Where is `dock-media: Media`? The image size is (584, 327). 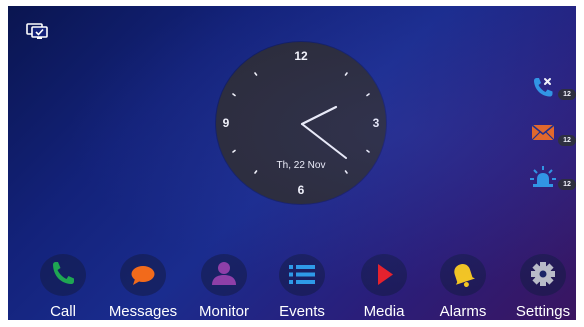
dock-media: Media is located at coordinates (382, 287).